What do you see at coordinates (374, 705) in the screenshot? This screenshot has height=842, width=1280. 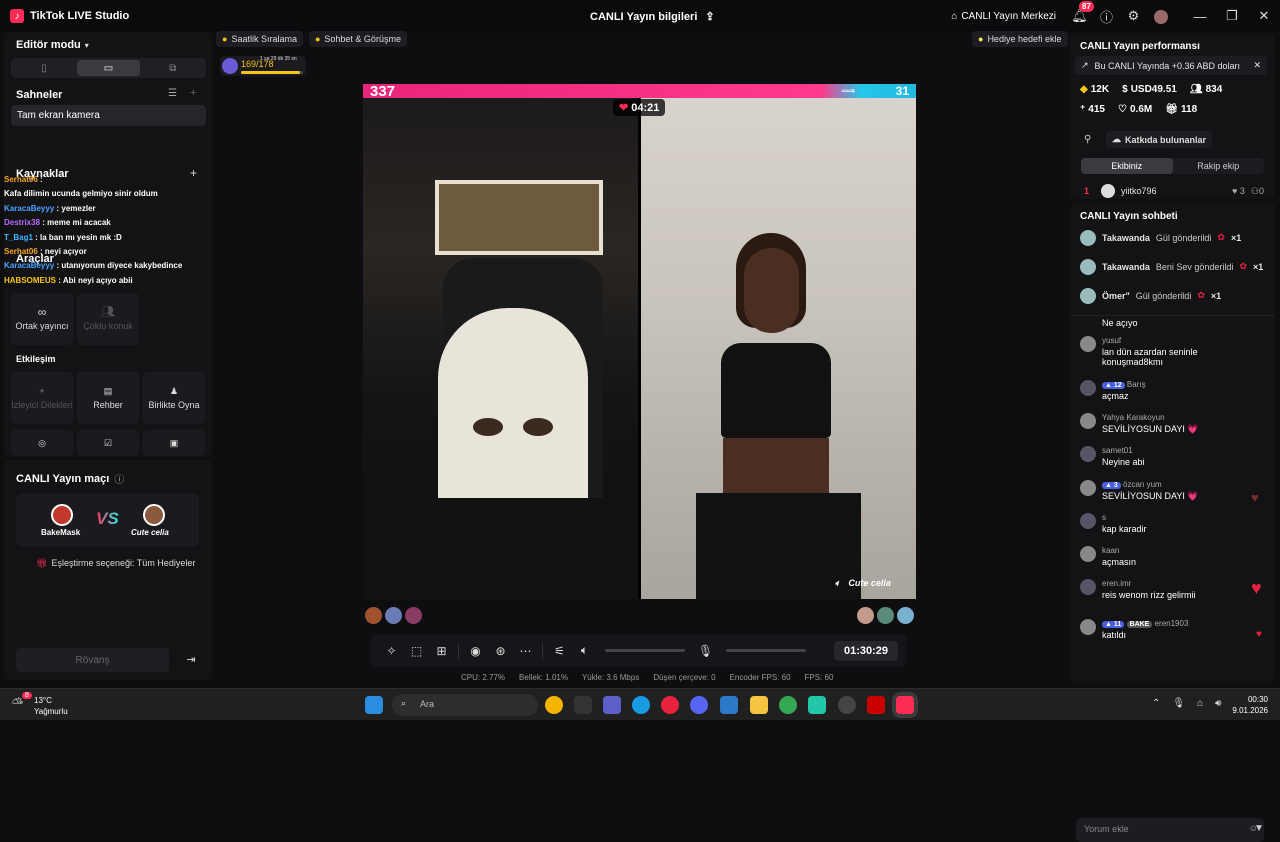 I see `start-icon` at bounding box center [374, 705].